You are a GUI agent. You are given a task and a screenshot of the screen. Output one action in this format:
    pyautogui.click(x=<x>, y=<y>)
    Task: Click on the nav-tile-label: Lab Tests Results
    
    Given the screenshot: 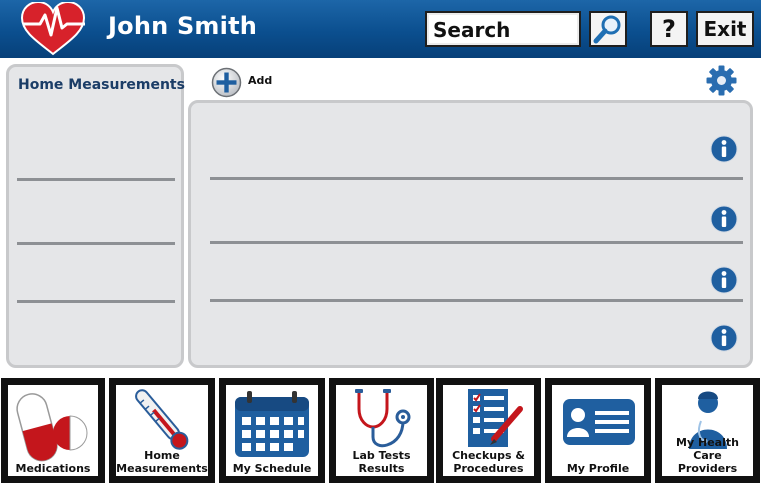 What is the action you would take?
    pyautogui.click(x=381, y=462)
    